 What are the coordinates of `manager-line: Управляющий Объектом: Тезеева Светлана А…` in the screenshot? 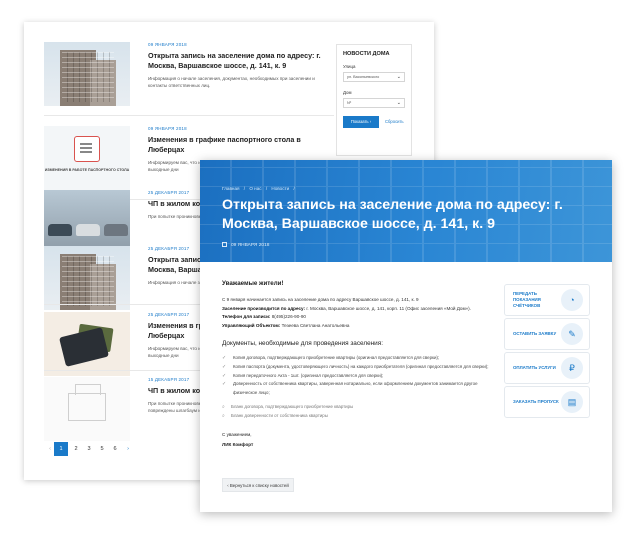 It's located at (360, 326).